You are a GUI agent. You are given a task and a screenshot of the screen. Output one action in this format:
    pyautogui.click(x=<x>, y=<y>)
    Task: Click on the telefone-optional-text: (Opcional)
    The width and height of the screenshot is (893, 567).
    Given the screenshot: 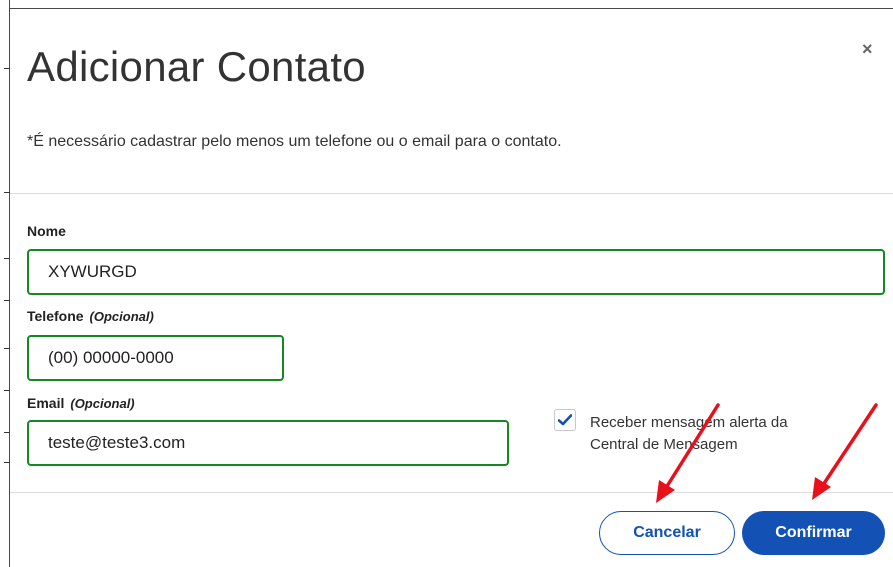 What is the action you would take?
    pyautogui.click(x=121, y=316)
    